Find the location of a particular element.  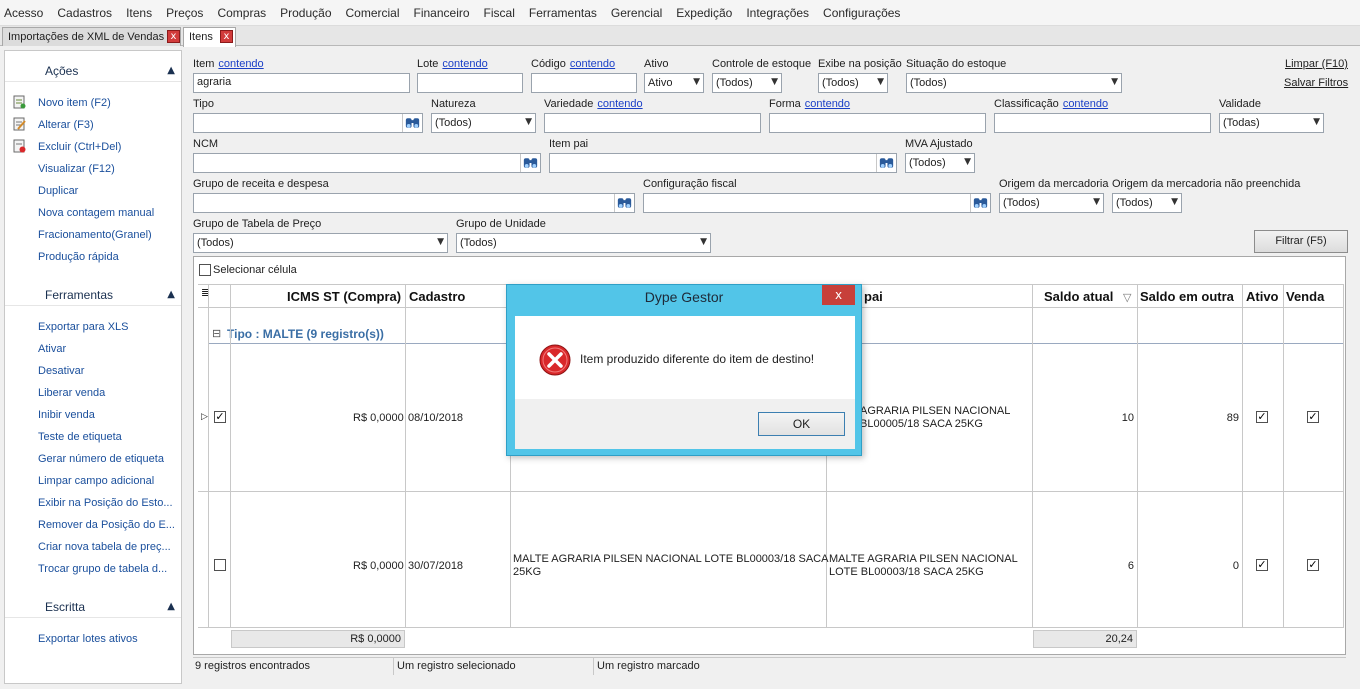

tool-inibir-venda: Inibir venda is located at coordinates (108, 415).